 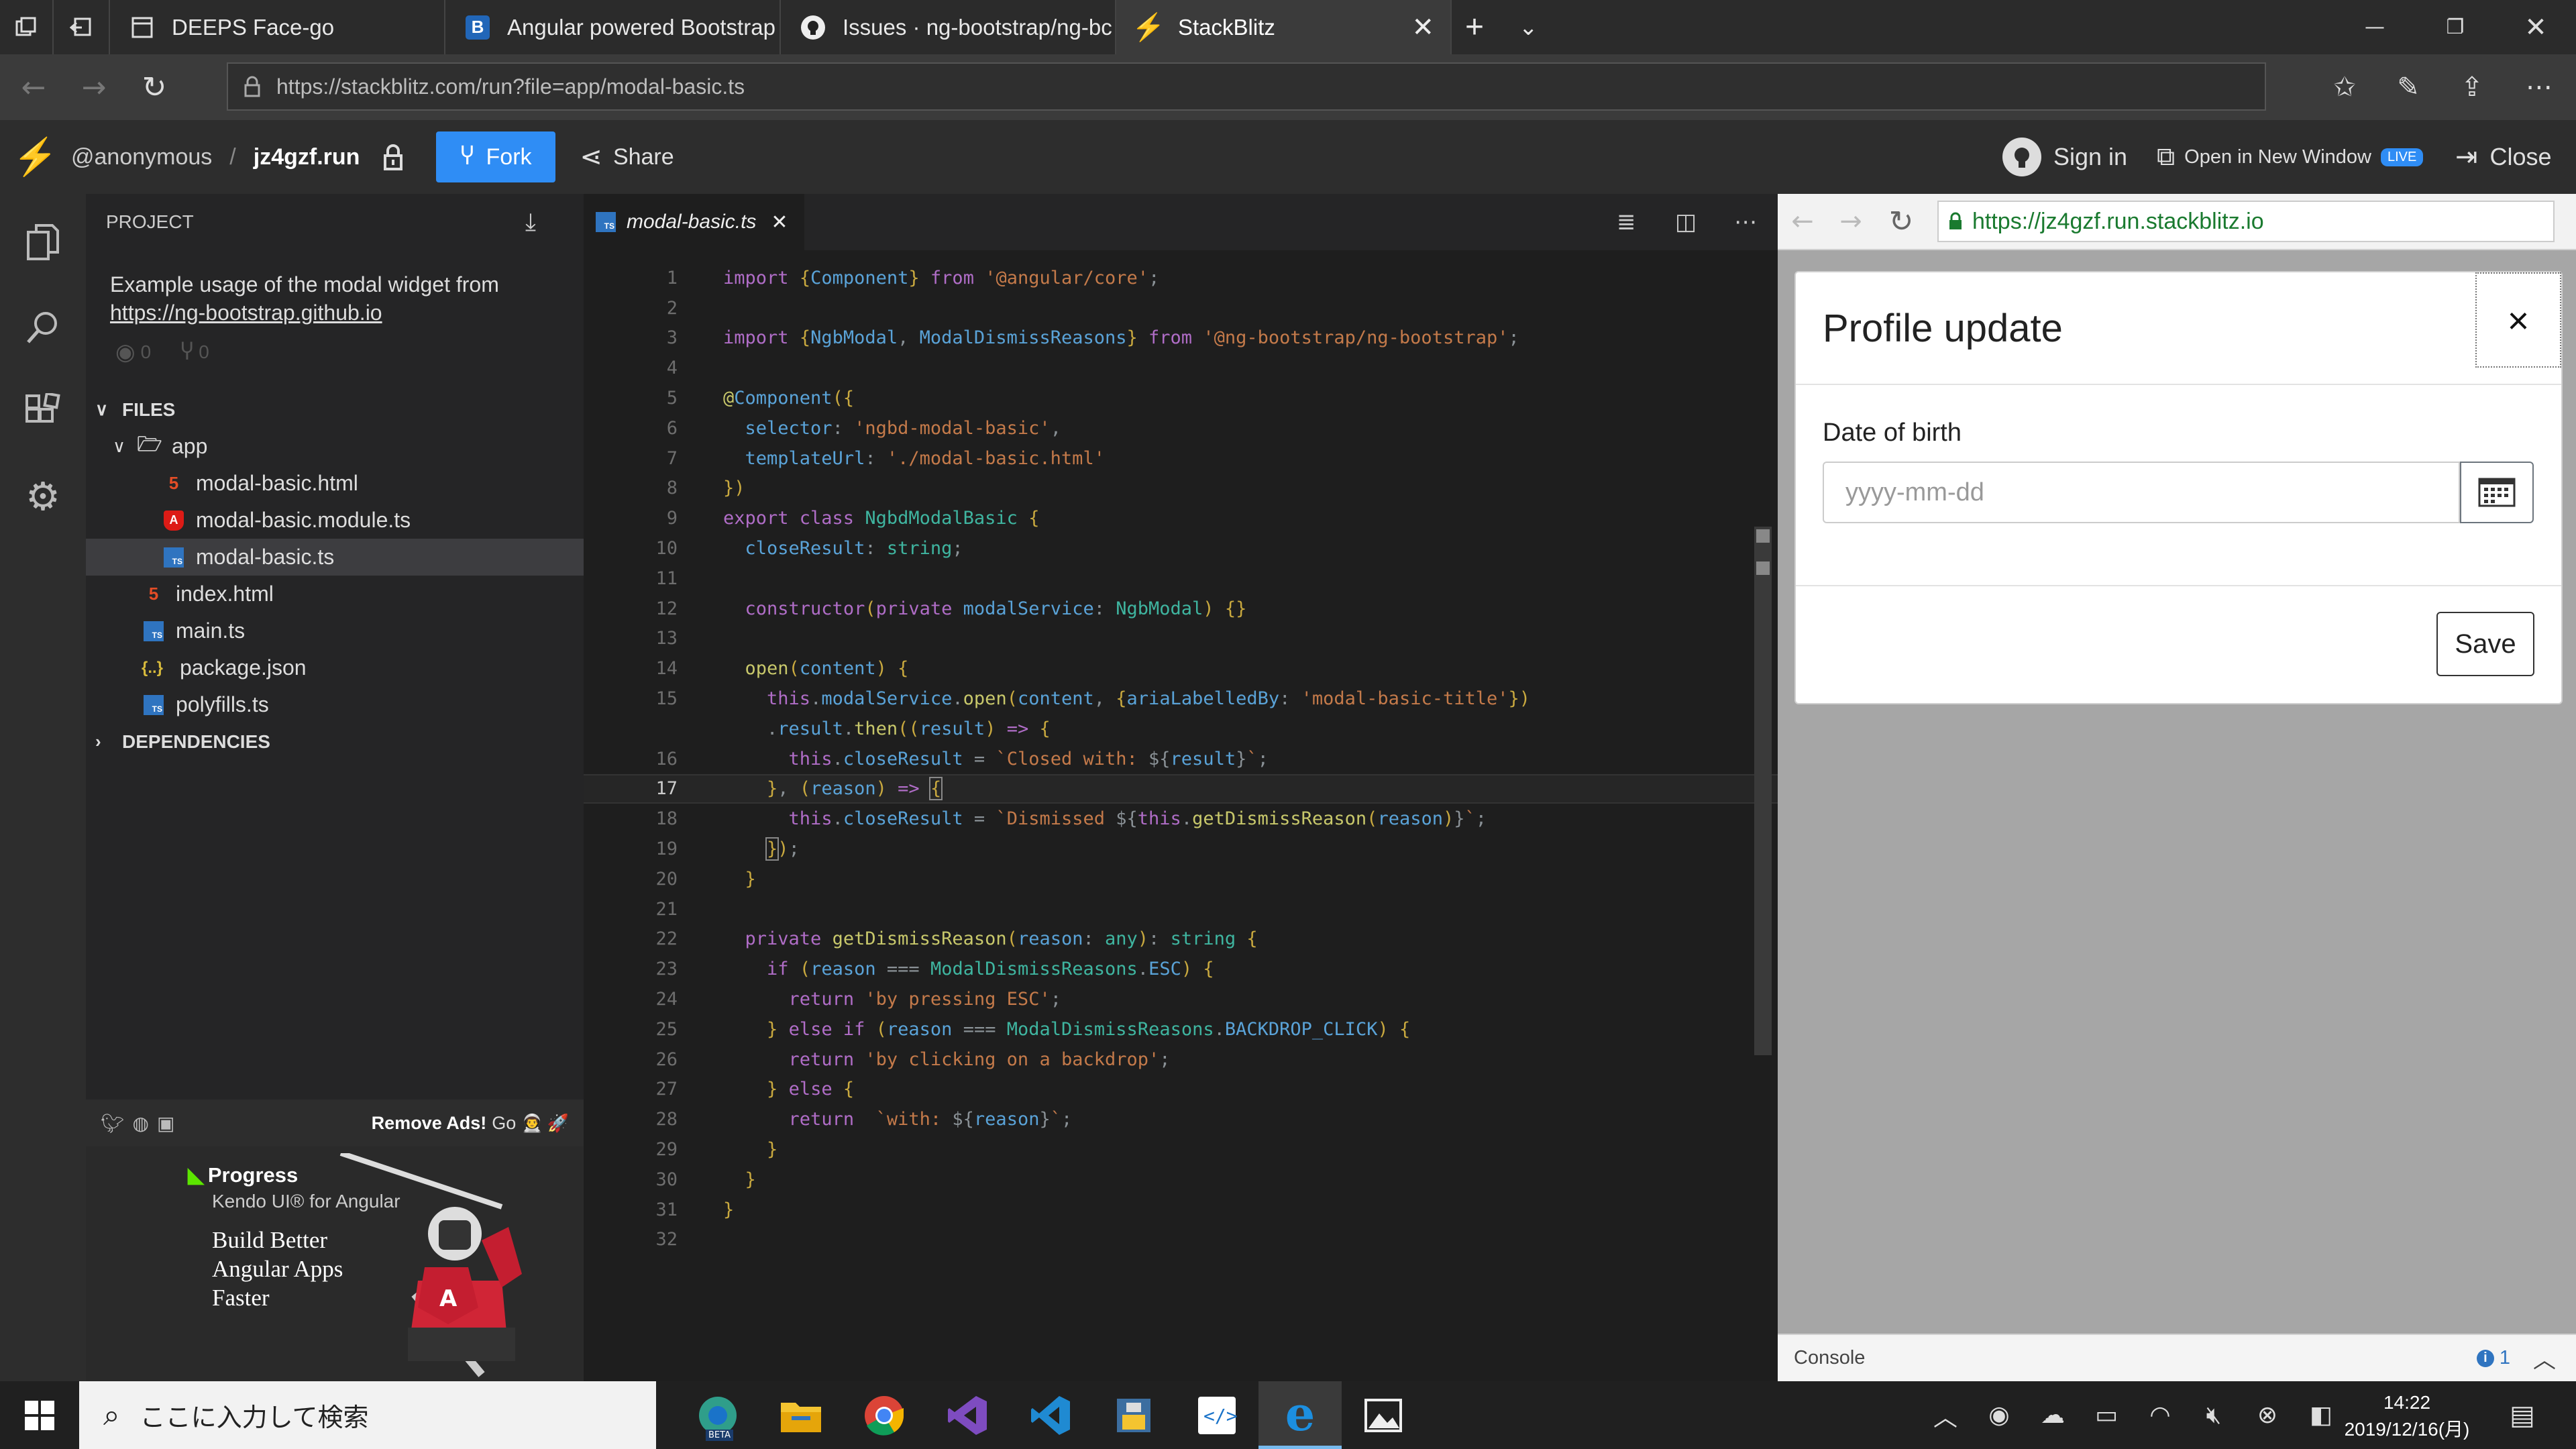 What do you see at coordinates (2522, 1415) in the screenshot?
I see `notification-icon: ▤` at bounding box center [2522, 1415].